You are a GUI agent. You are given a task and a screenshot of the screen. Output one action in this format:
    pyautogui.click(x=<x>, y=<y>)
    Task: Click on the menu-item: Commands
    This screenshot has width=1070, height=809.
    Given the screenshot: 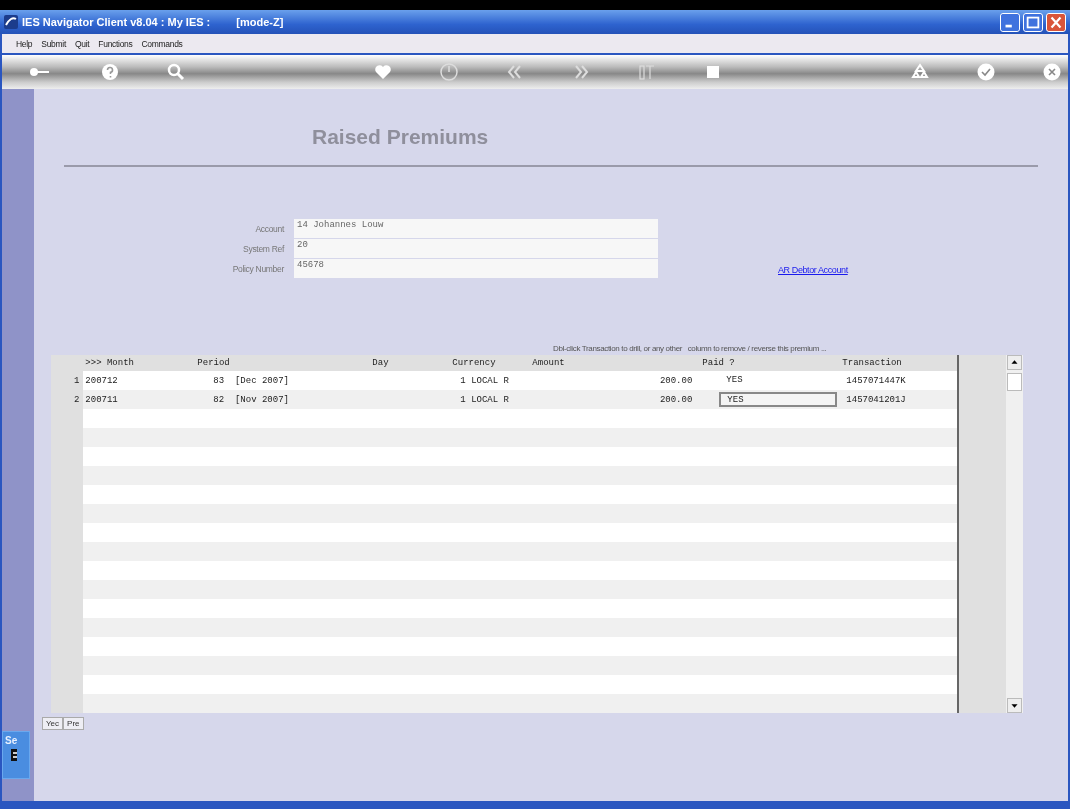 What is the action you would take?
    pyautogui.click(x=162, y=43)
    